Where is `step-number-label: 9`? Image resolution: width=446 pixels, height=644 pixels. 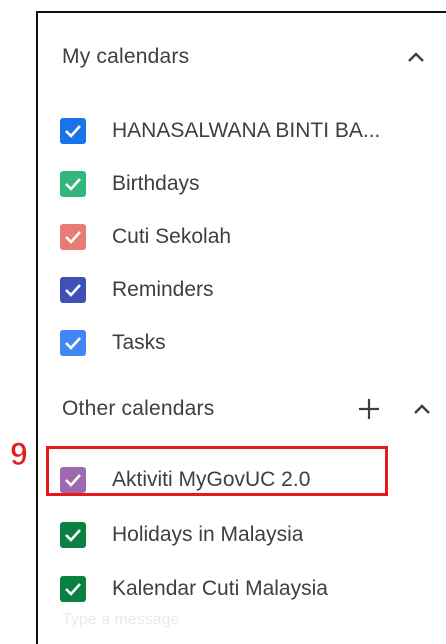 step-number-label: 9 is located at coordinates (19, 454).